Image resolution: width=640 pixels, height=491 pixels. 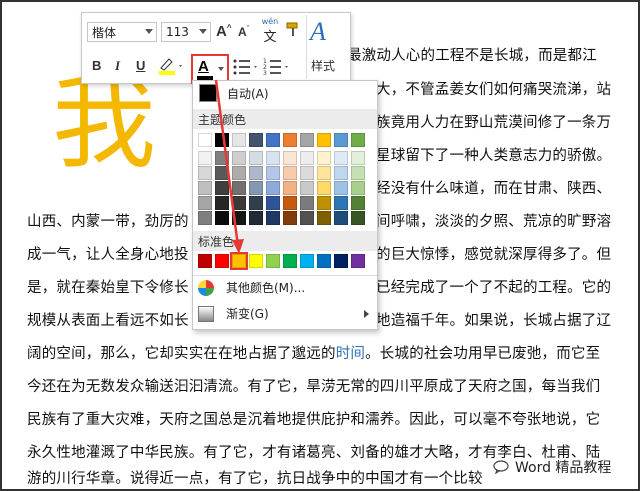 I want to click on enlarged-character: 我, so click(x=104, y=122).